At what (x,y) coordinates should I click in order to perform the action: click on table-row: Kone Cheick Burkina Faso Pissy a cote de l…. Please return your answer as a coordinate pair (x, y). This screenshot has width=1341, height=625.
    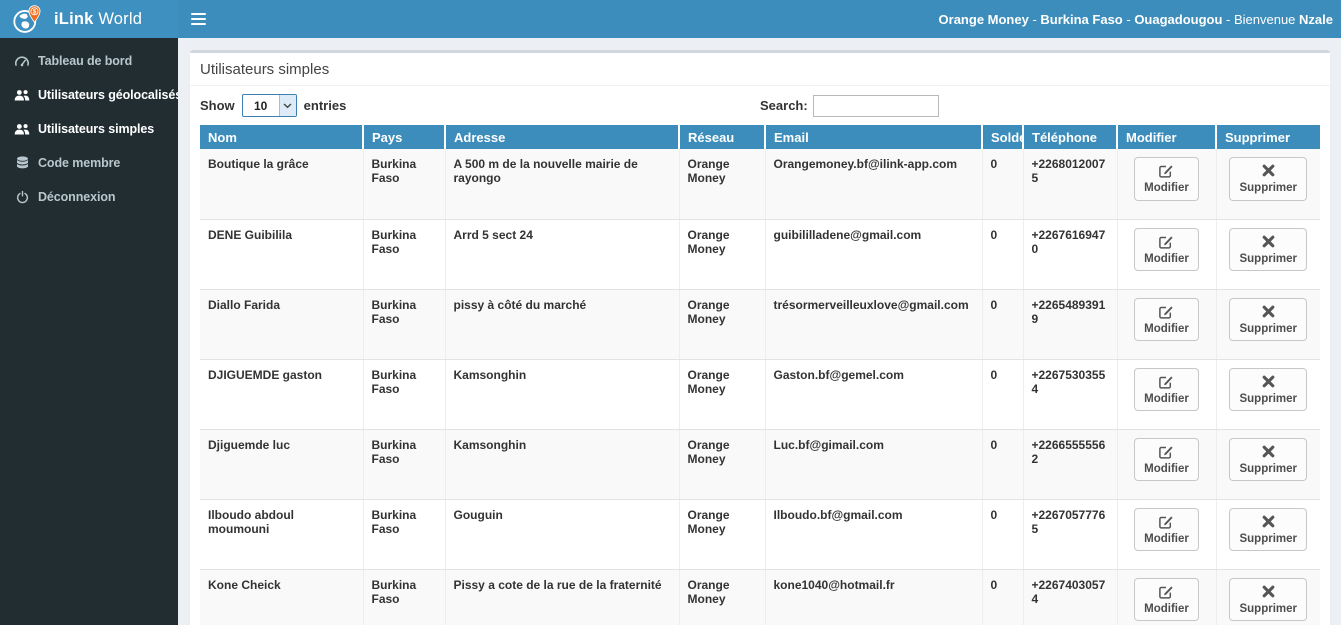
    Looking at the image, I should click on (760, 597).